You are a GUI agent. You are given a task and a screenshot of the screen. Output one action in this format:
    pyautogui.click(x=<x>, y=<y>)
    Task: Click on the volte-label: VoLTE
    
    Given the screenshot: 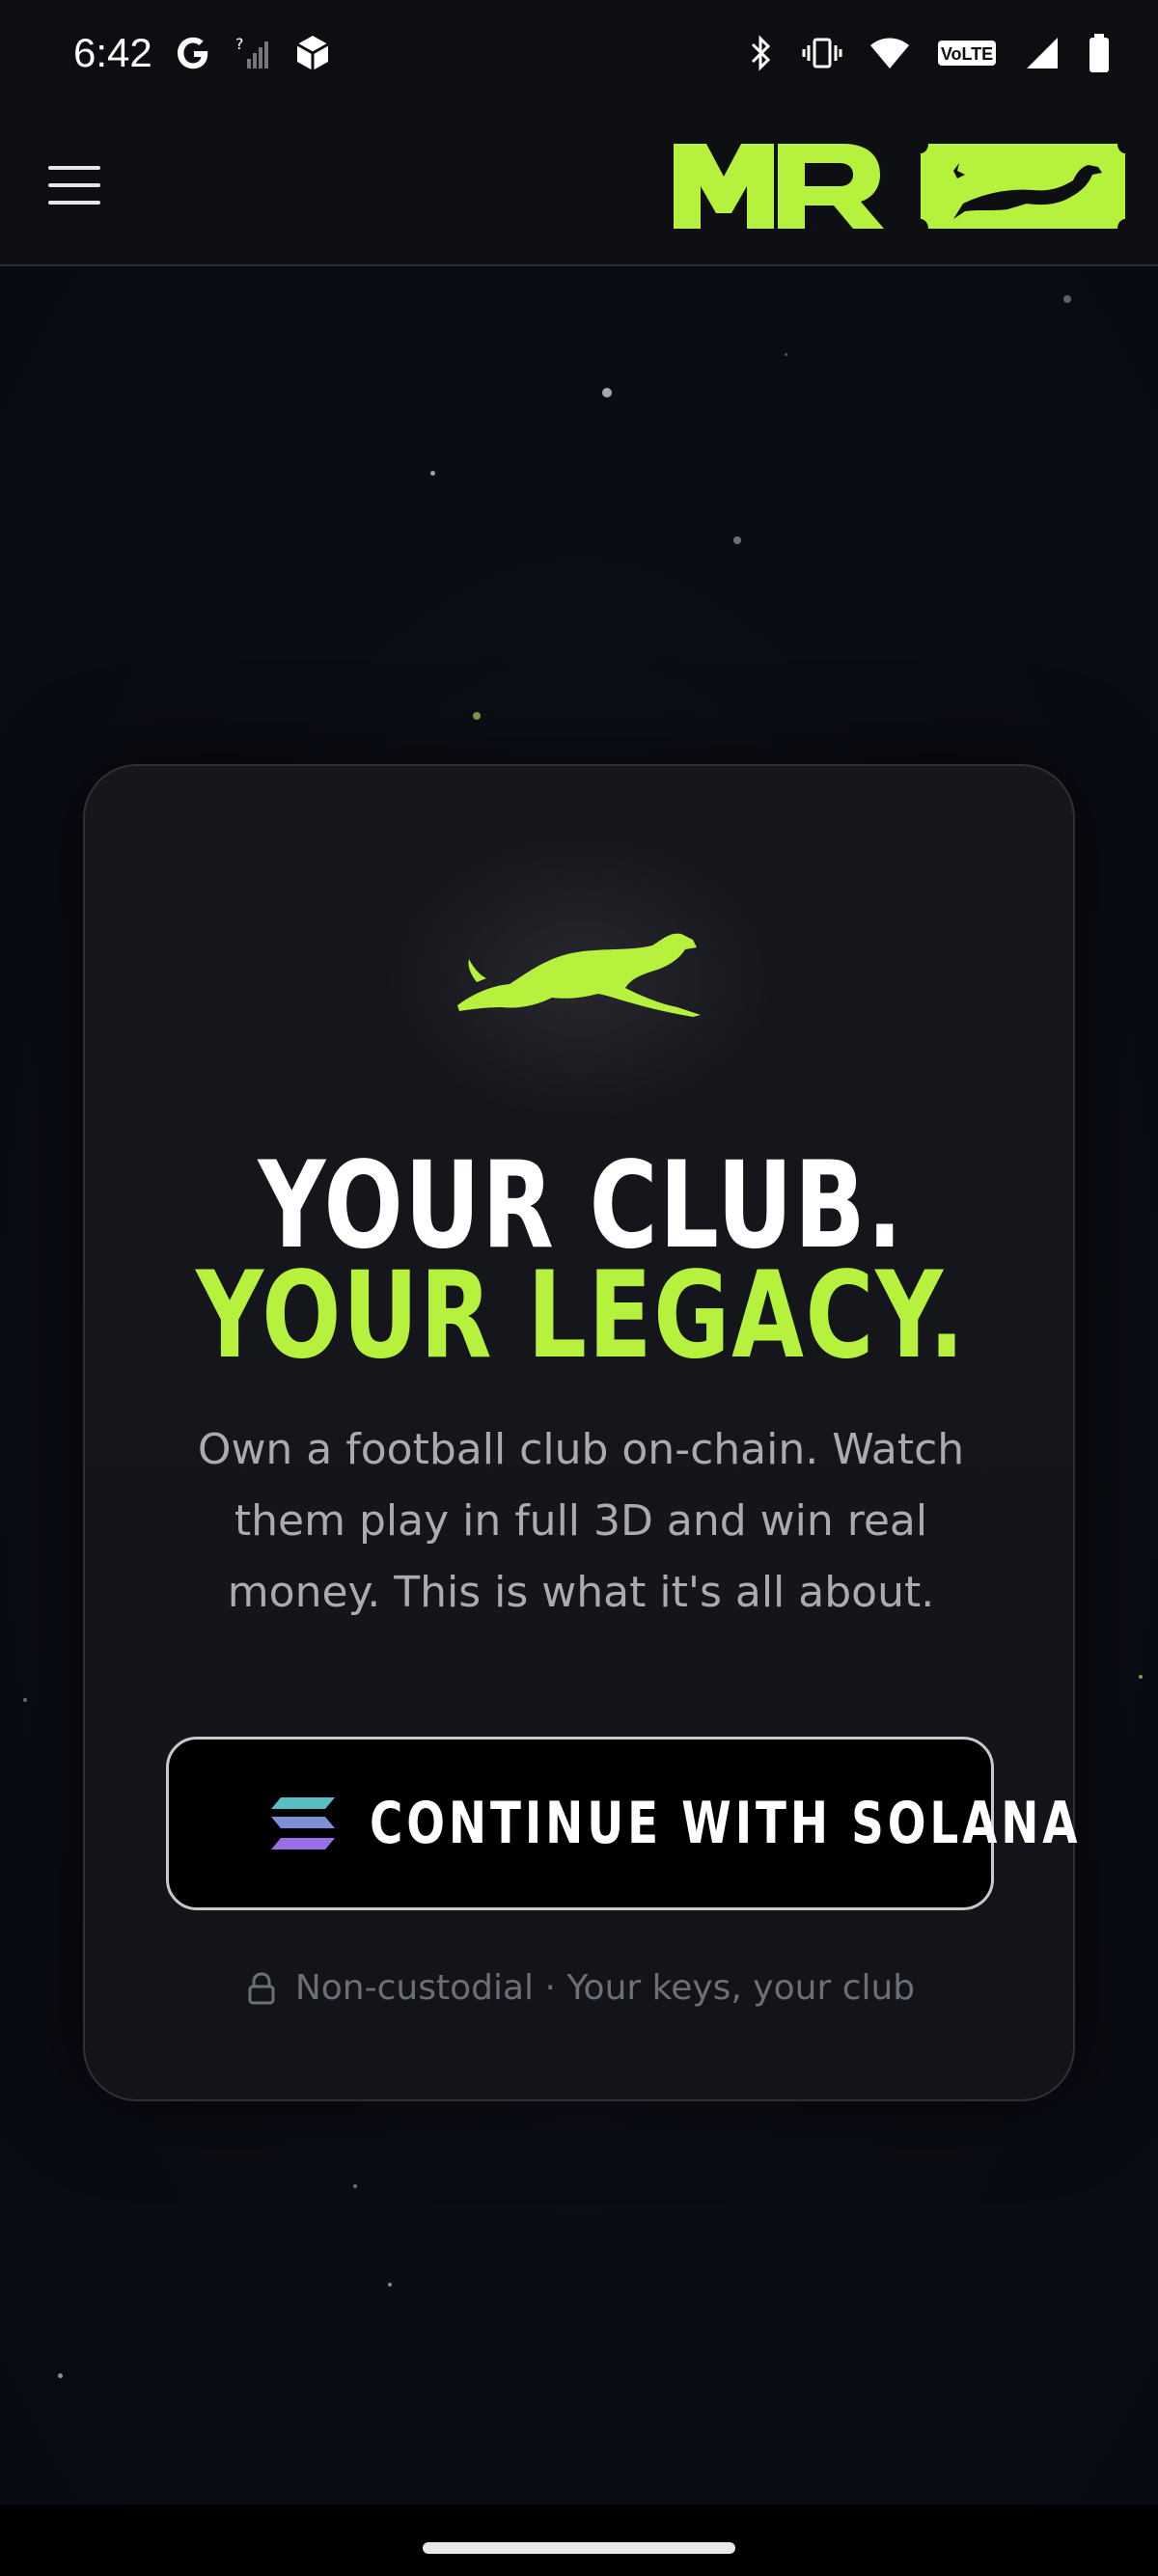 What is the action you would take?
    pyautogui.click(x=967, y=54)
    